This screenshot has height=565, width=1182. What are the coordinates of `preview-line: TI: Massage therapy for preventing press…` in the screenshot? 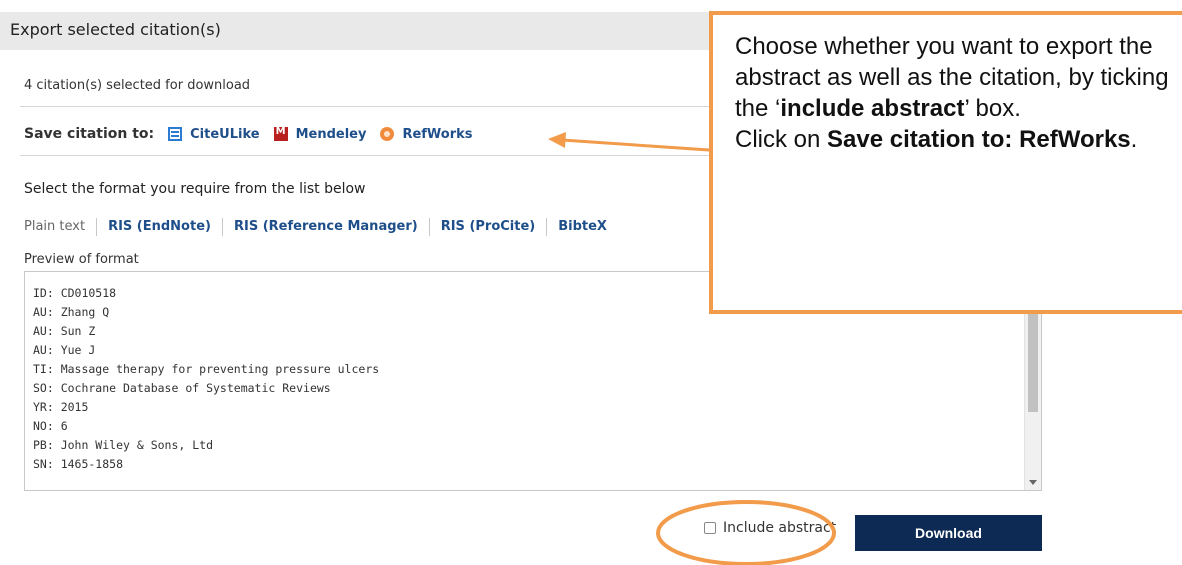 It's located at (206, 369).